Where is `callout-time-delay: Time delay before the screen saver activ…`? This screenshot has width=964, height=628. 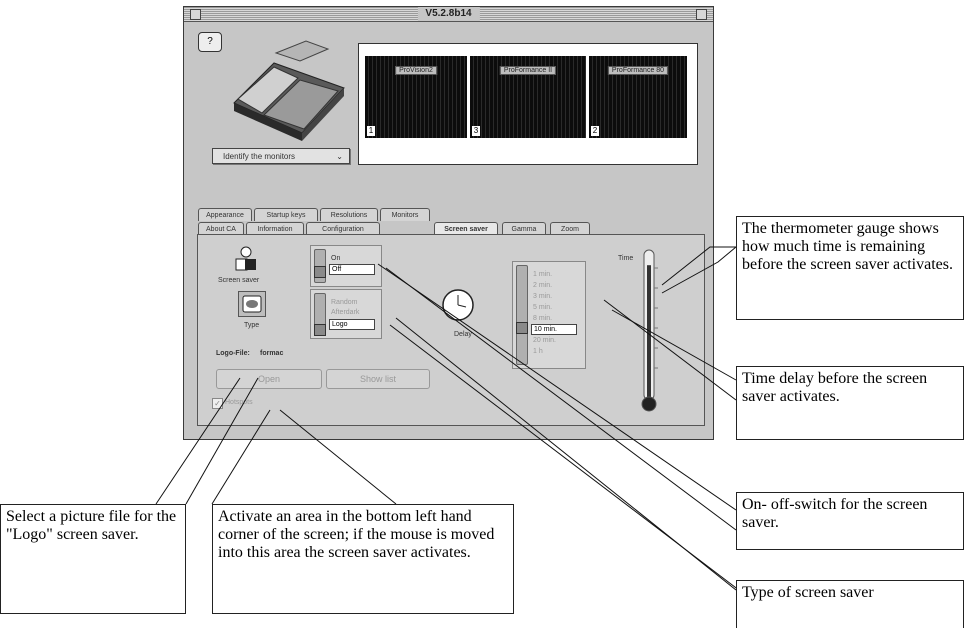
callout-time-delay: Time delay before the screen saver activ… is located at coordinates (850, 403).